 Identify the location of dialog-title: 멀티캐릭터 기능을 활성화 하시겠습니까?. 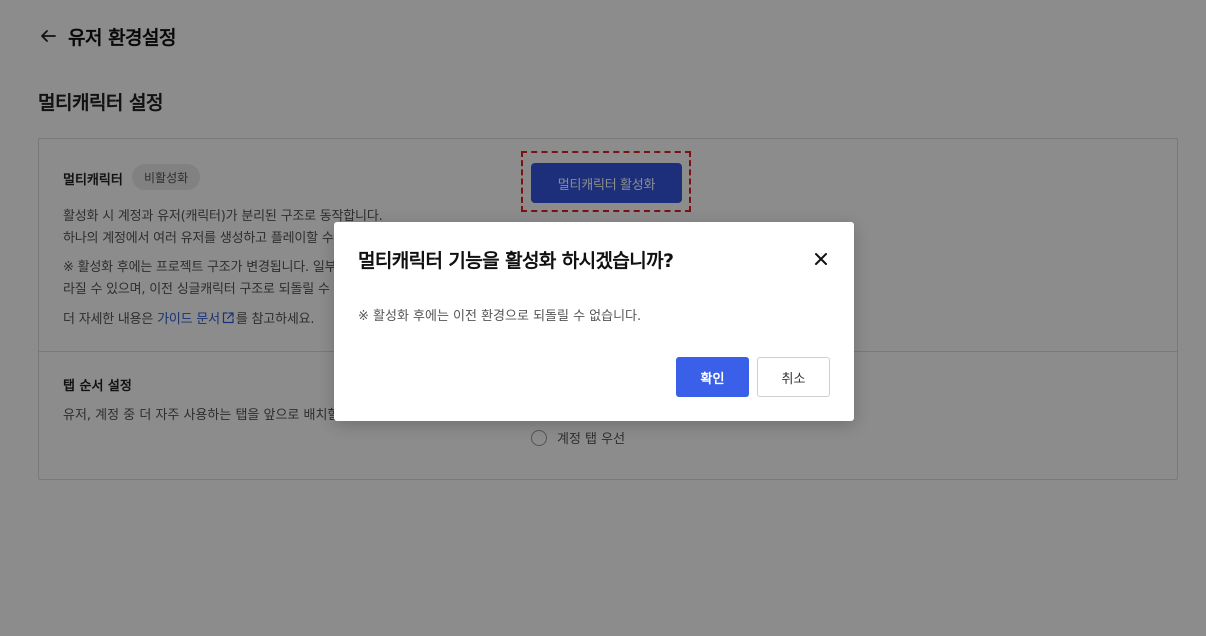
(516, 261).